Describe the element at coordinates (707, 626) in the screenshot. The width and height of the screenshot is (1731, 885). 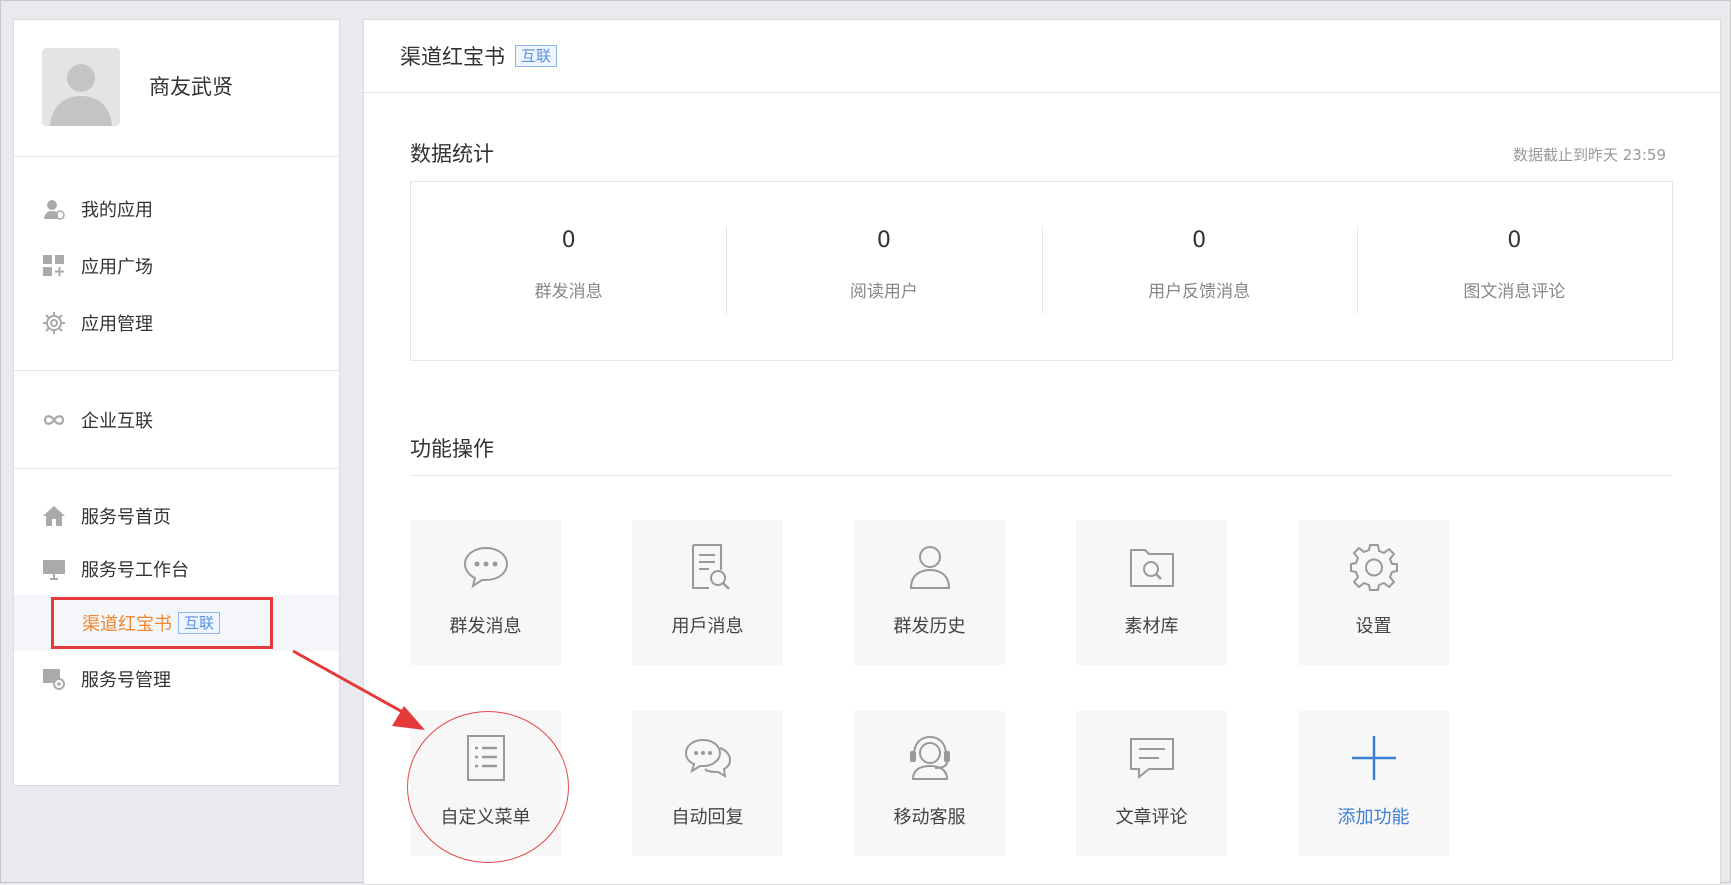
I see `function-label: 用戶消息` at that location.